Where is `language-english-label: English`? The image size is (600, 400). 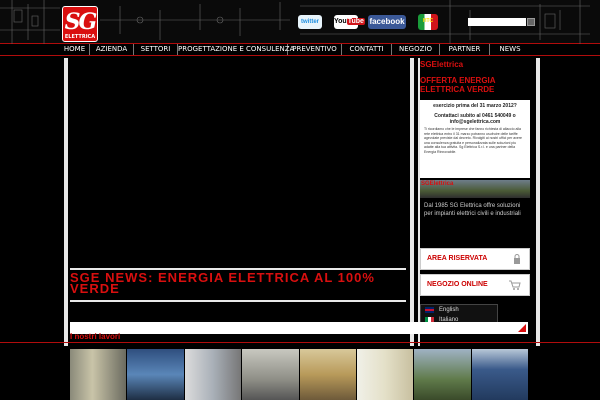 language-english-label: English is located at coordinates (449, 310).